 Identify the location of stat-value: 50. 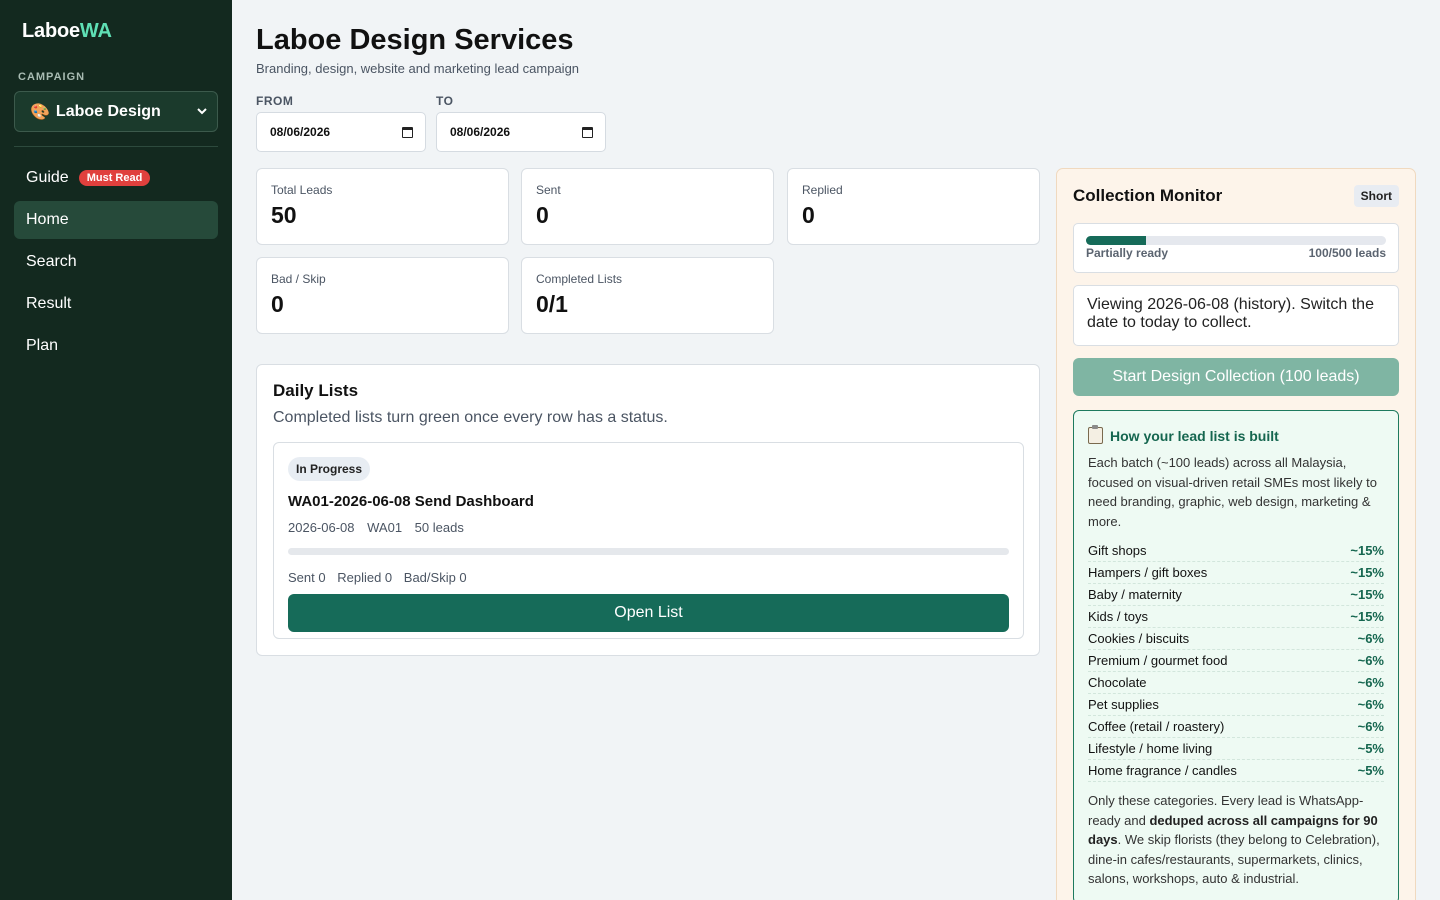
(284, 215).